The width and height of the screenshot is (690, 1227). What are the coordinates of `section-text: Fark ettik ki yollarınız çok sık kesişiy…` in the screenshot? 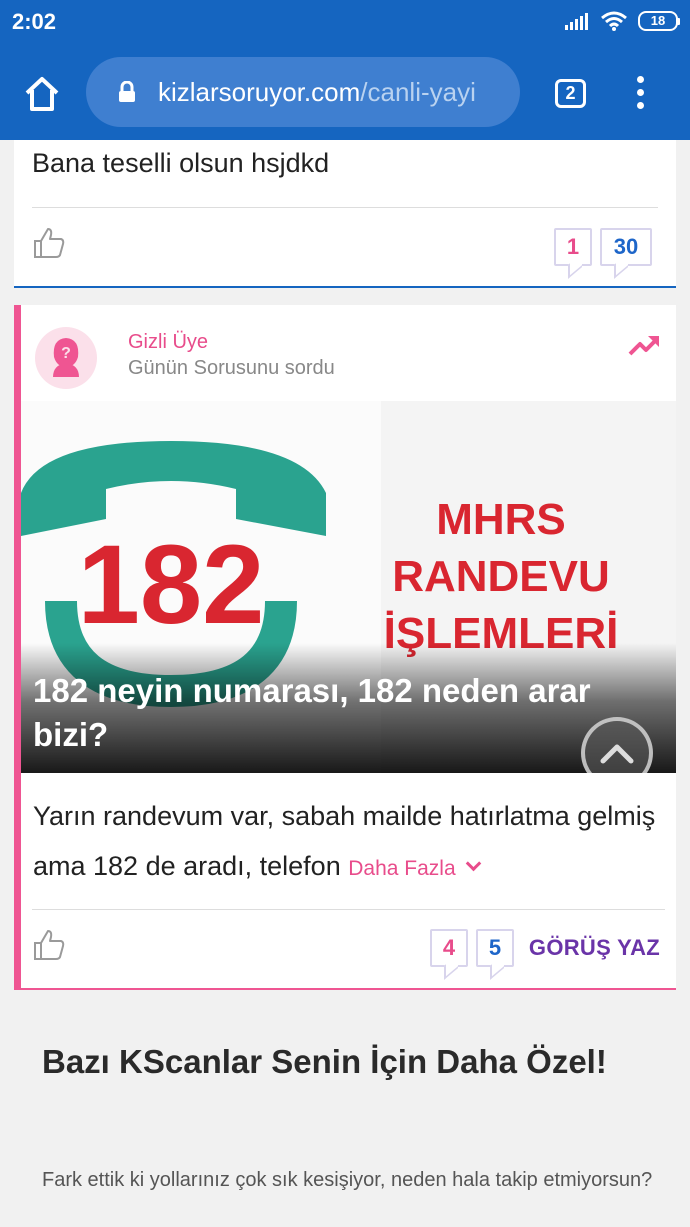 It's located at (347, 1180).